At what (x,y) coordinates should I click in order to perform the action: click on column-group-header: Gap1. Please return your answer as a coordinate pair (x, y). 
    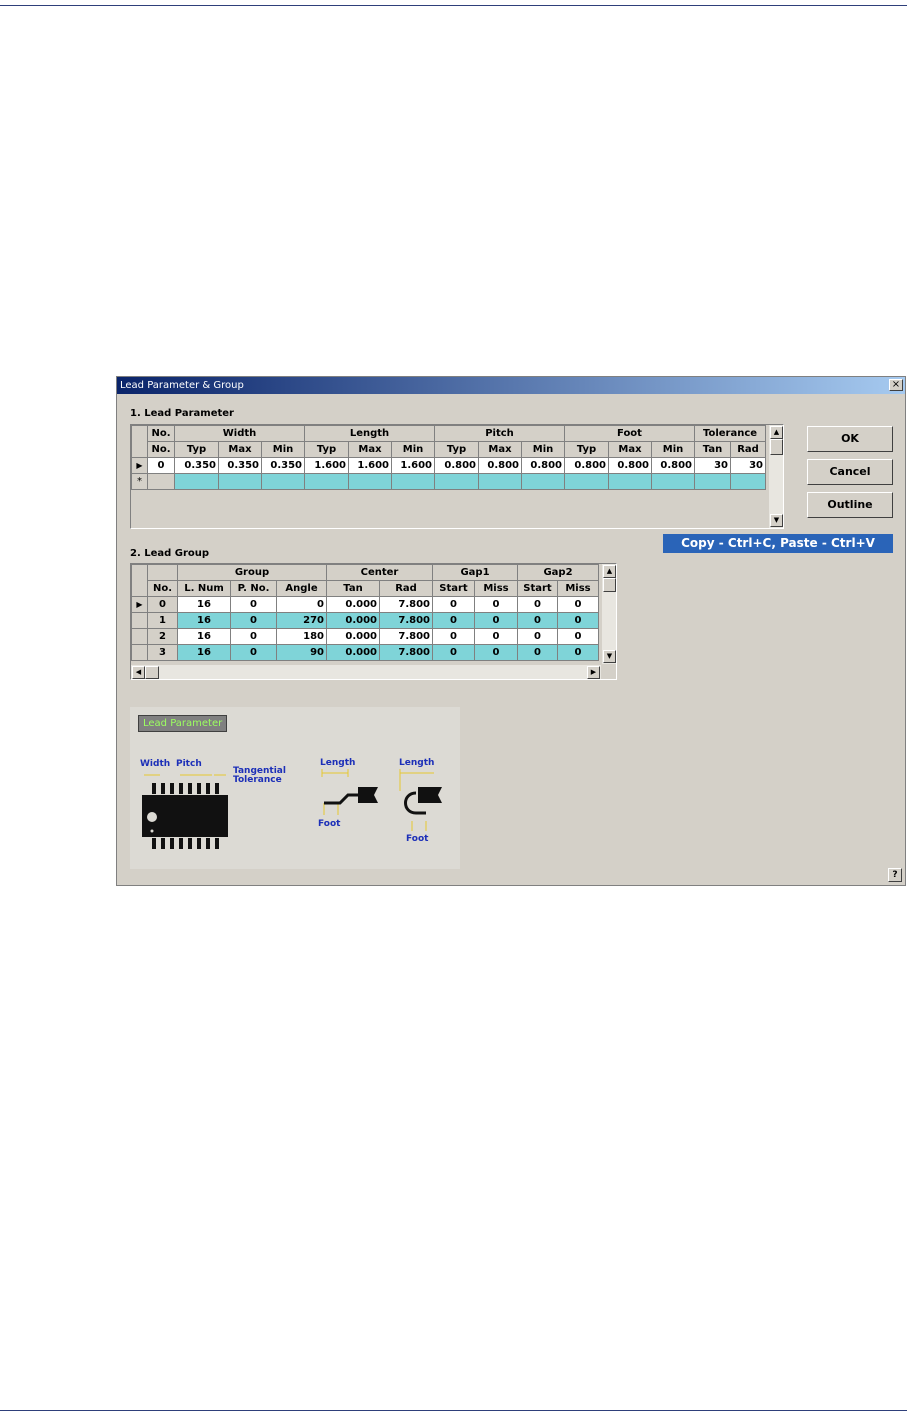
    Looking at the image, I should click on (475, 572).